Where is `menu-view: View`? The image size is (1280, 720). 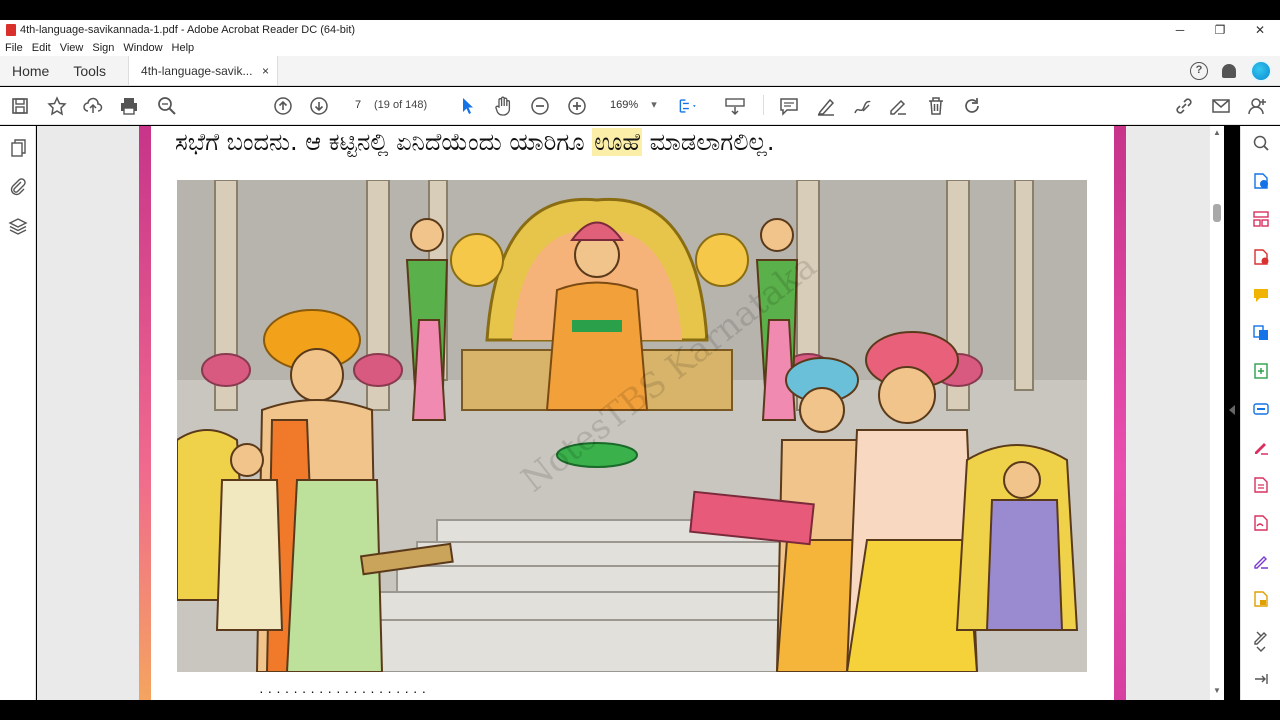
menu-view: View is located at coordinates (72, 48).